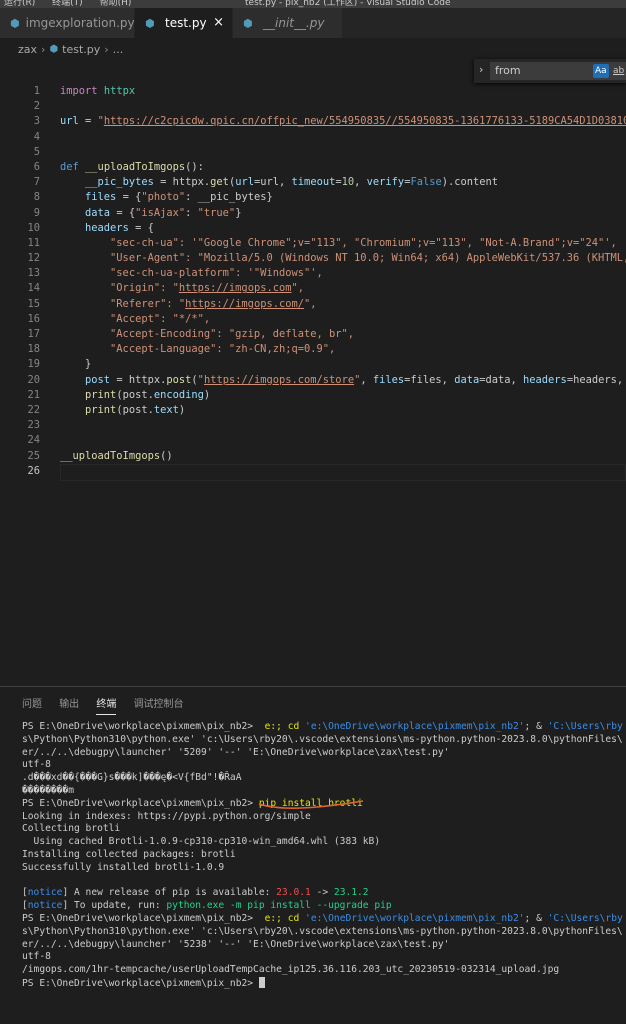 Image resolution: width=626 pixels, height=1024 pixels. I want to click on terminal-line: utf-8, so click(324, 765).